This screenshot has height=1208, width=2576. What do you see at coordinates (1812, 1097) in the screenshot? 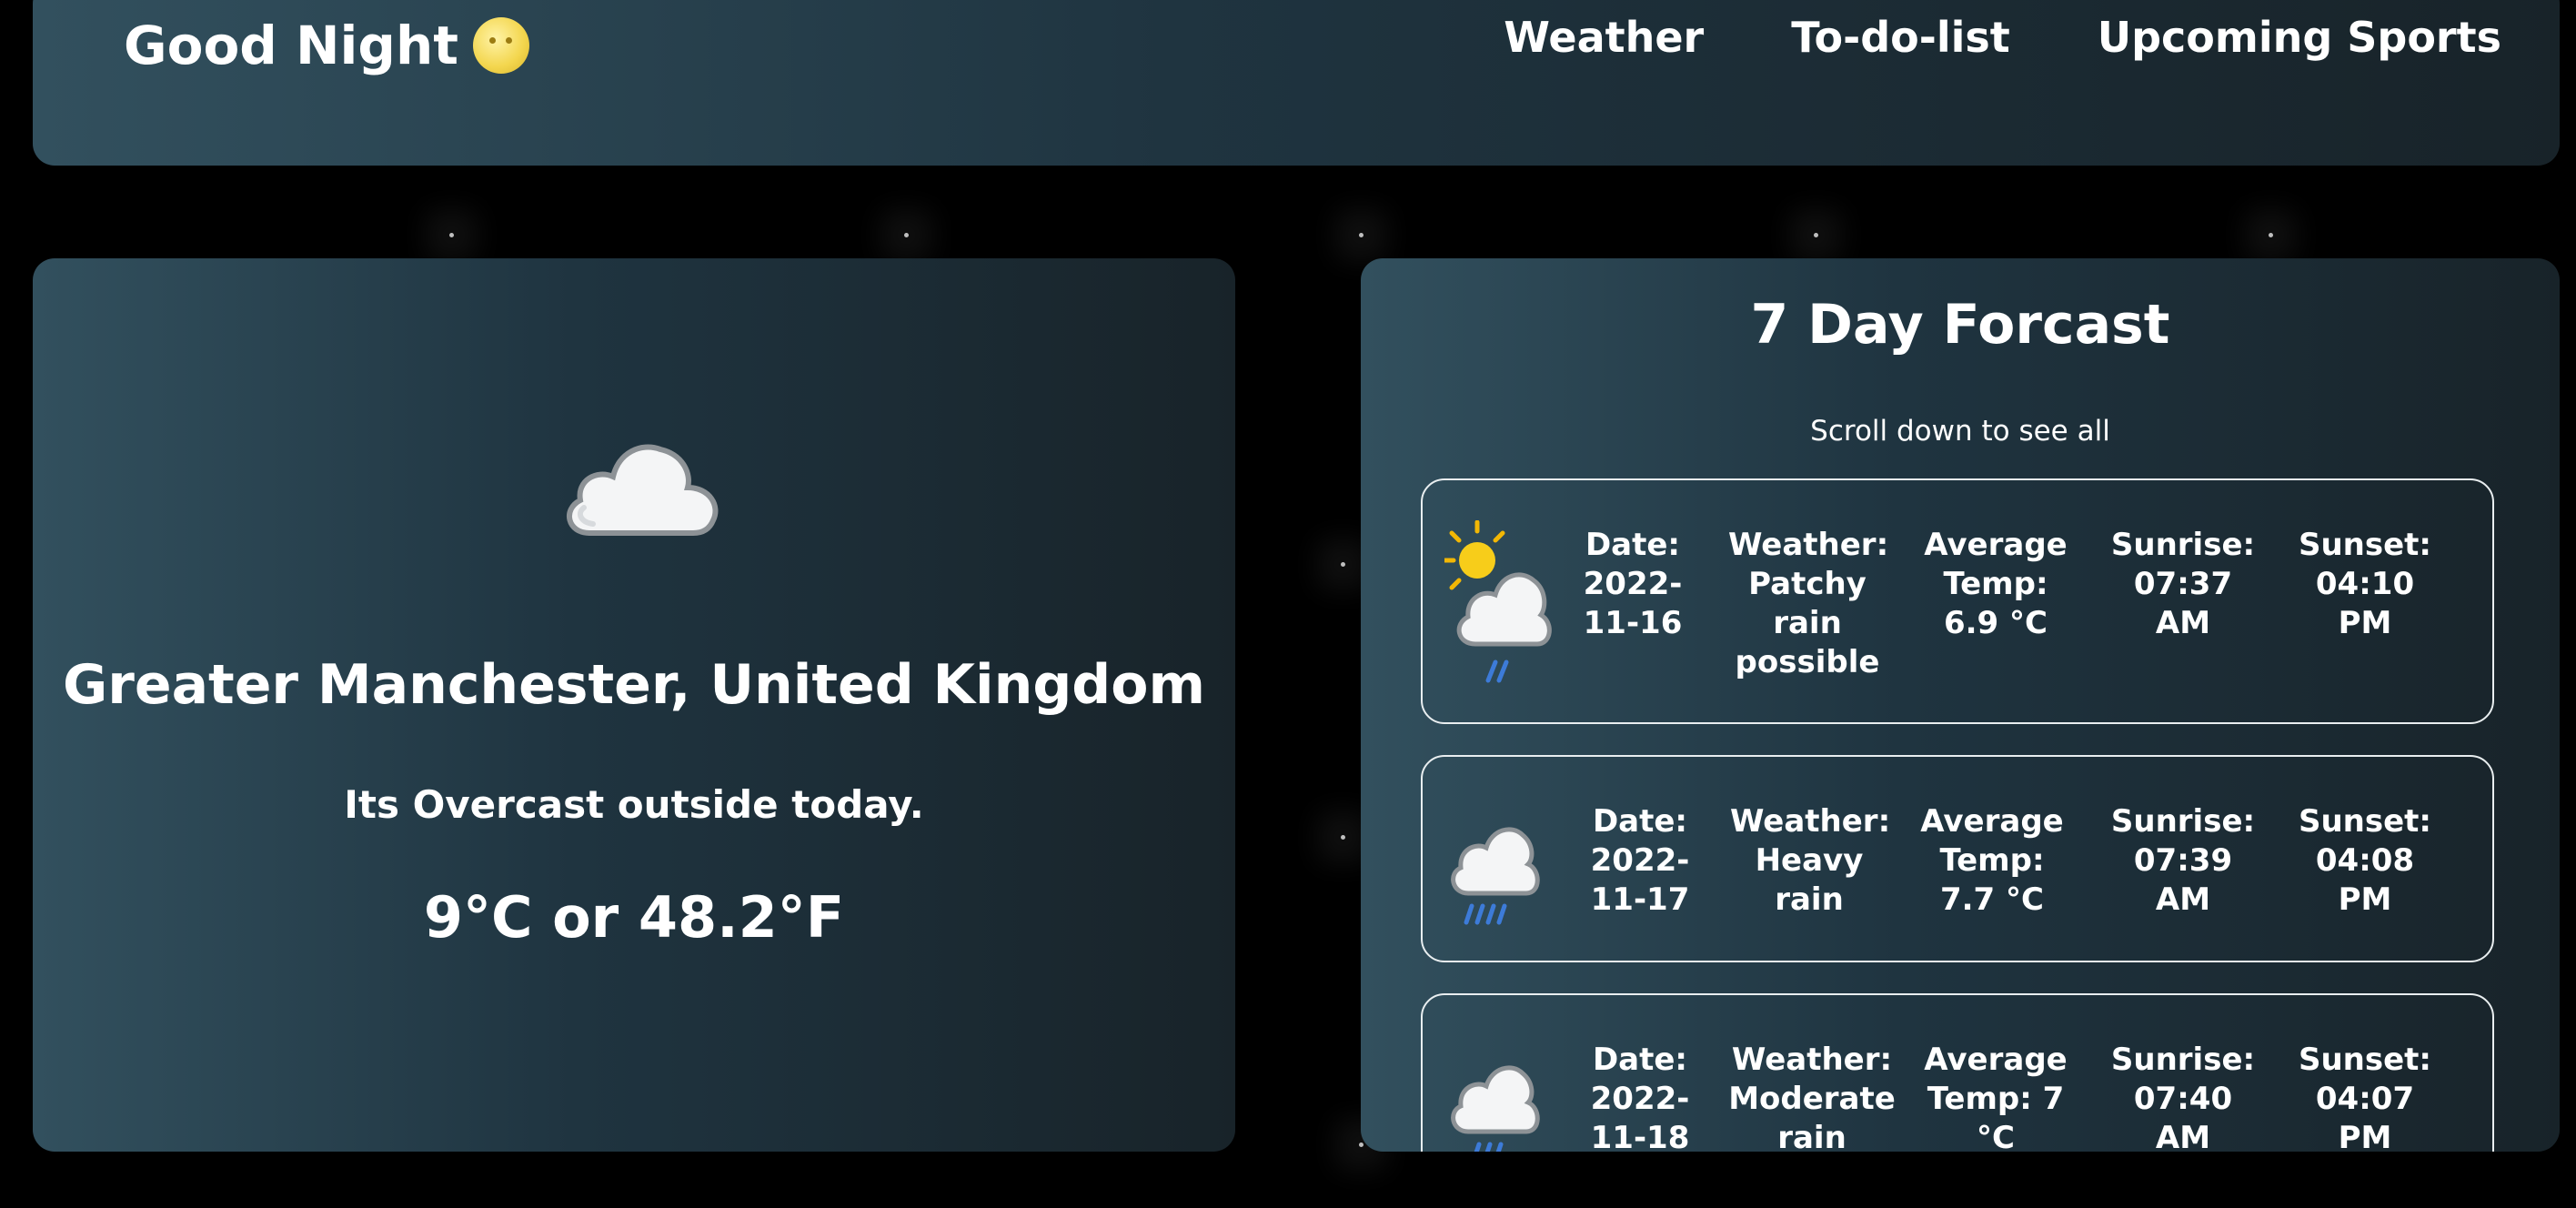
I see `forecast-weather: Weather: Moderate rain` at bounding box center [1812, 1097].